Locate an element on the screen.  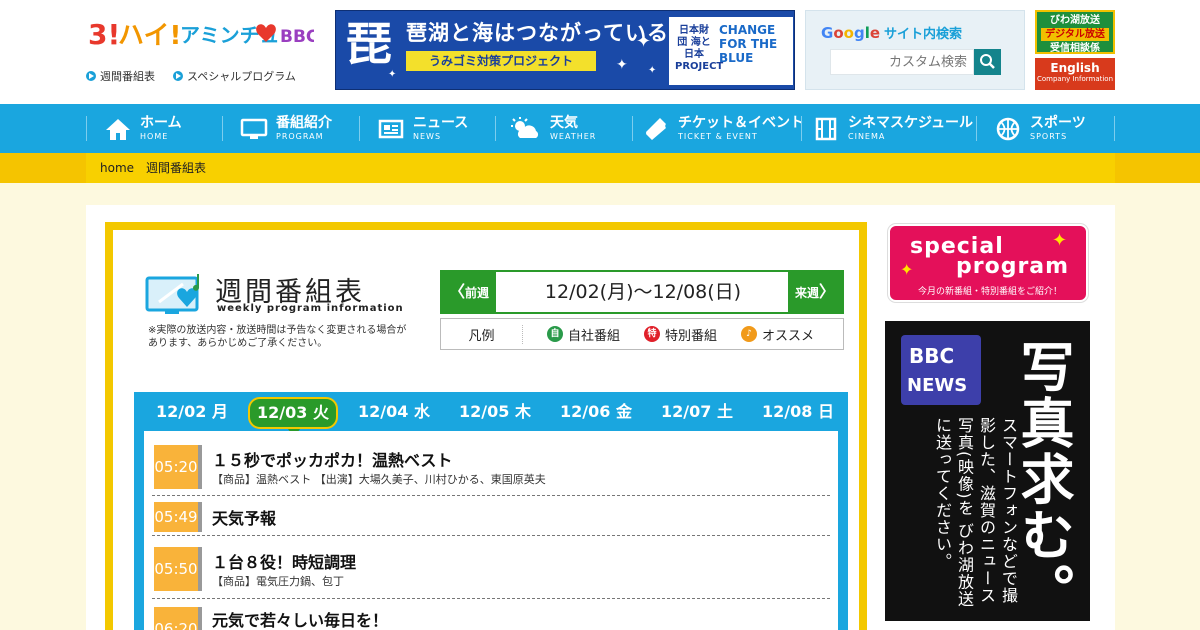
nav-item-program: 番組紹介 PROGRAM is located at coordinates (286, 128).